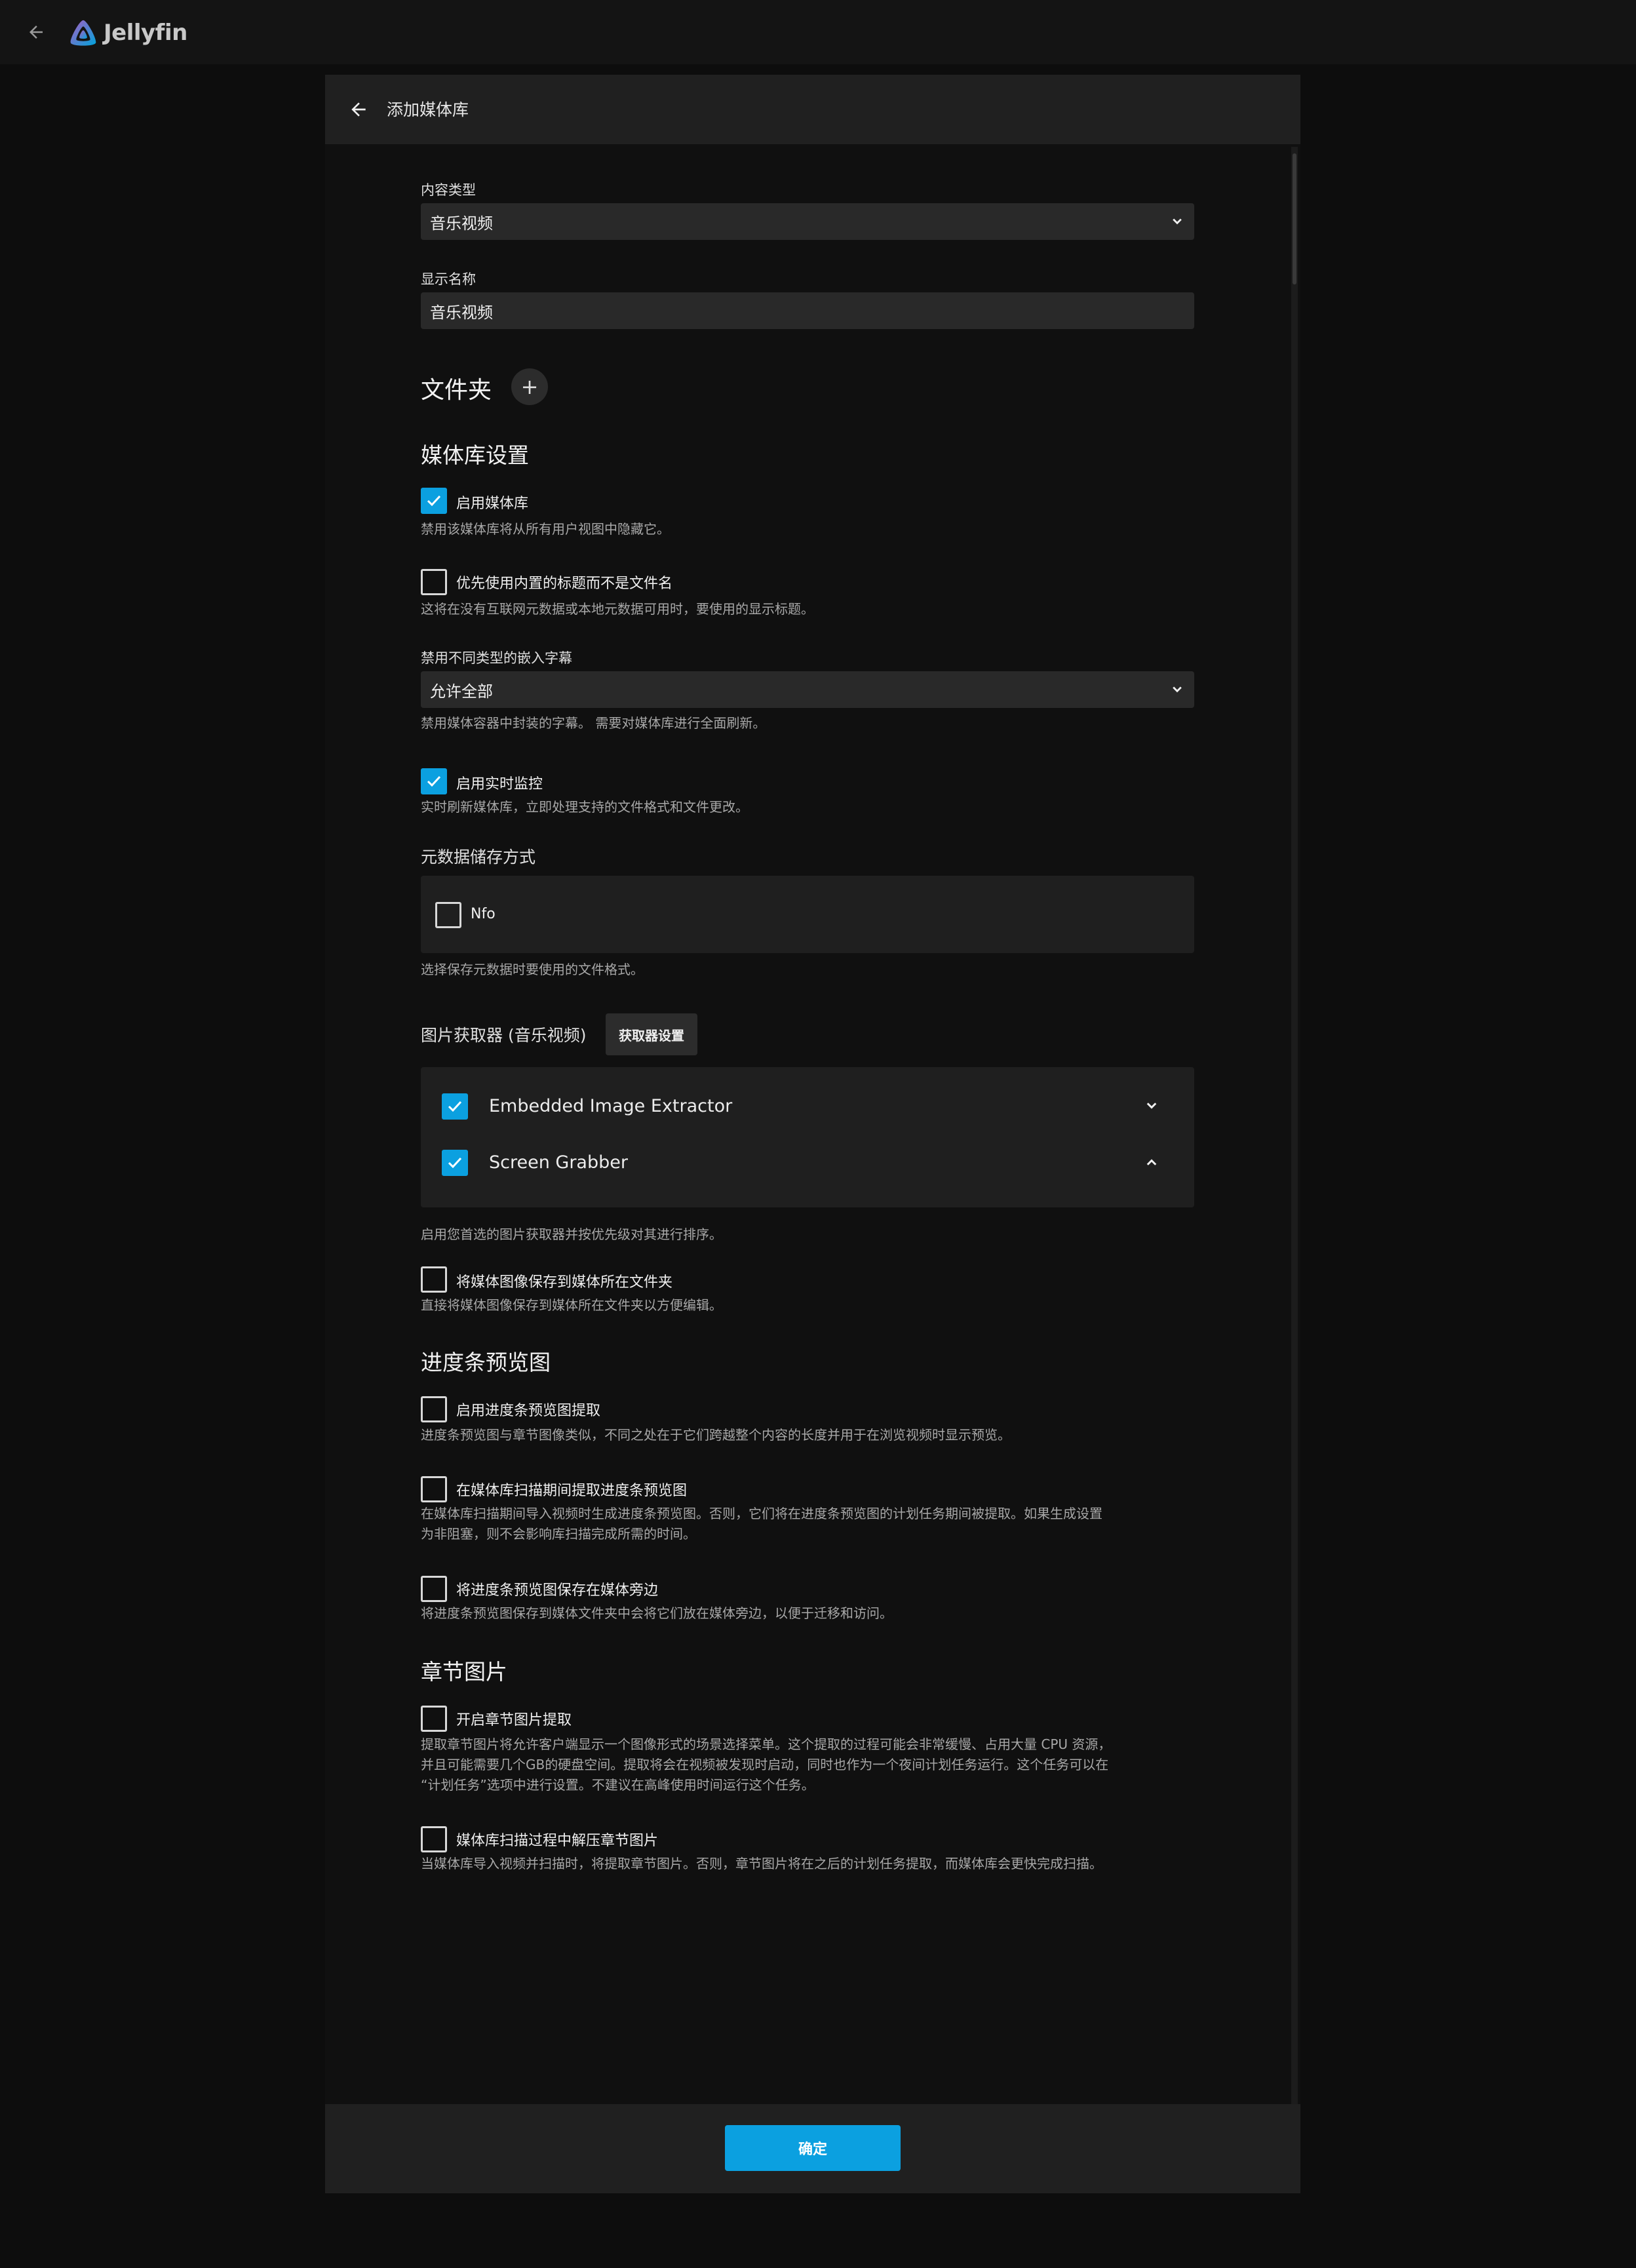 This screenshot has width=1636, height=2268. What do you see at coordinates (461, 223) in the screenshot?
I see `content-type-value: 音乐视频` at bounding box center [461, 223].